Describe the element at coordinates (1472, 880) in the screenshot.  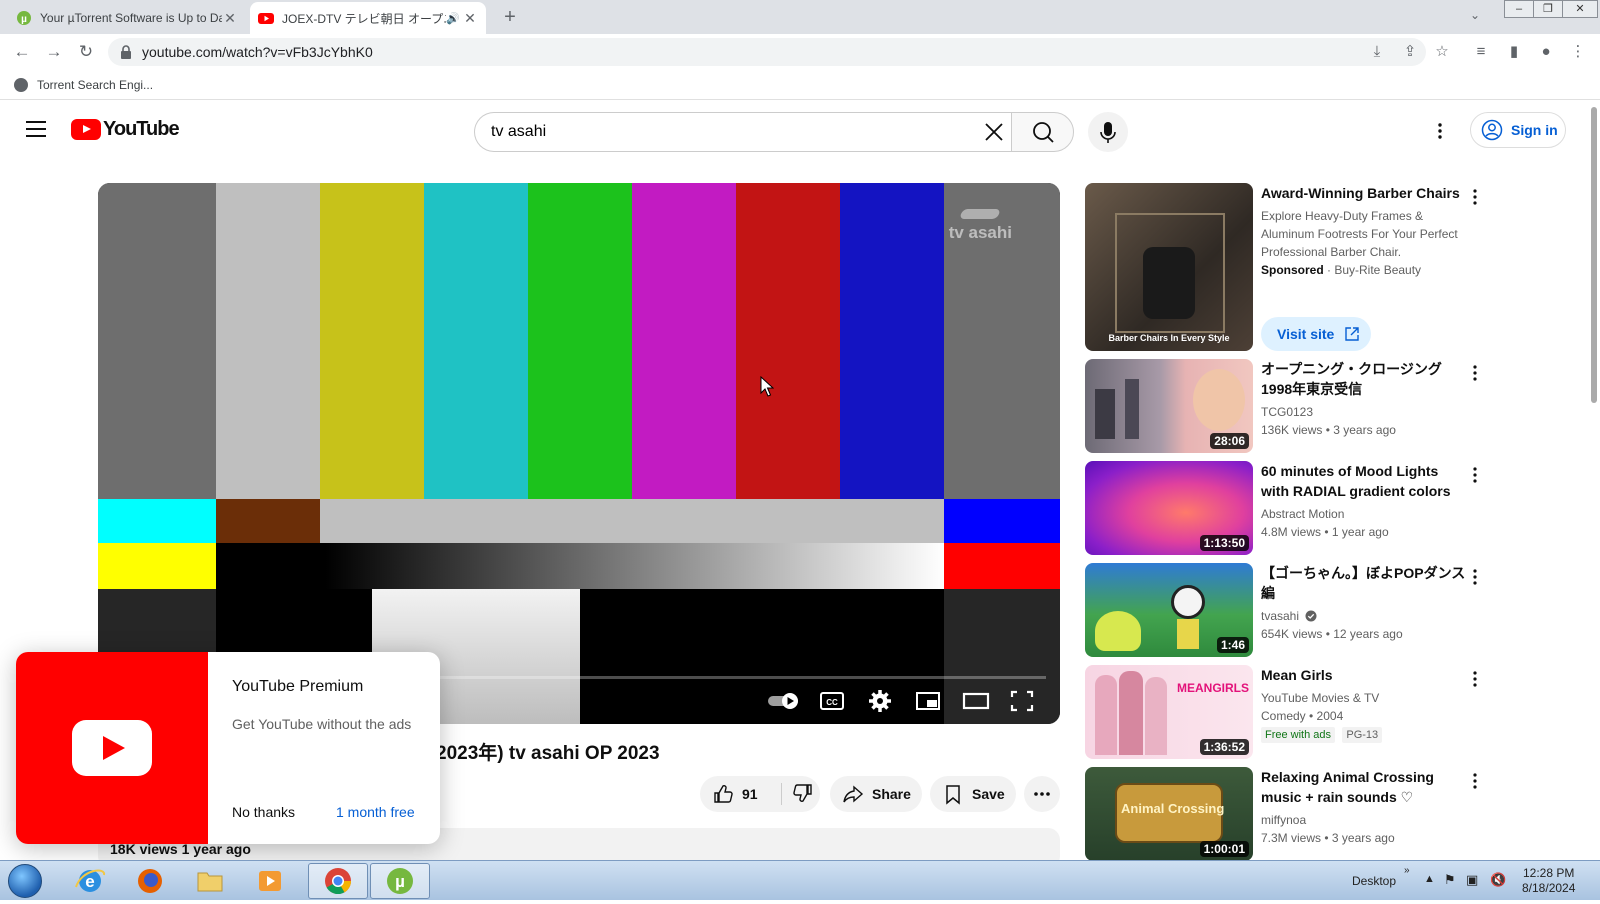
I see `network-icon: ▣` at that location.